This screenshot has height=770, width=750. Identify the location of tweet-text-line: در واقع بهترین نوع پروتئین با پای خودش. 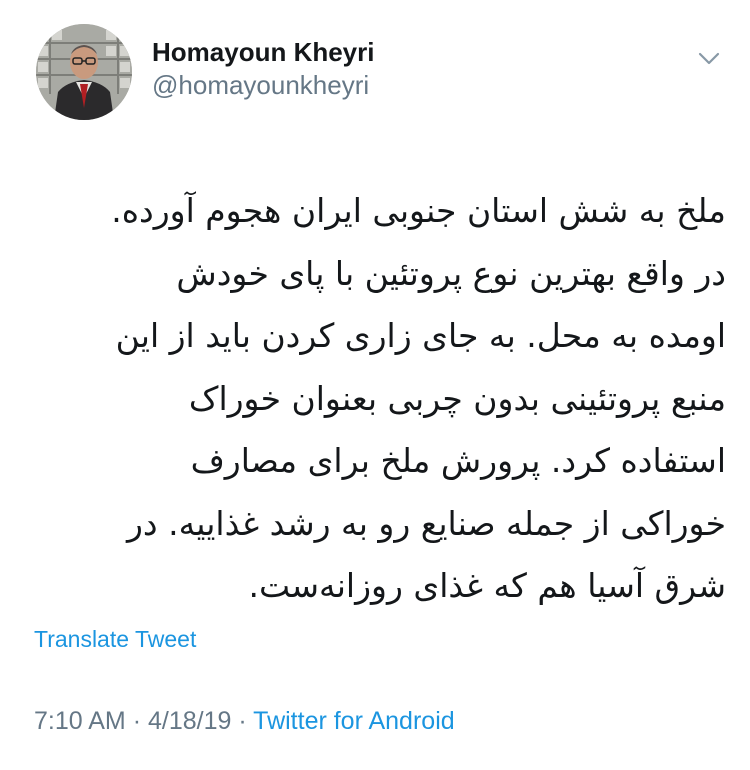
(451, 273).